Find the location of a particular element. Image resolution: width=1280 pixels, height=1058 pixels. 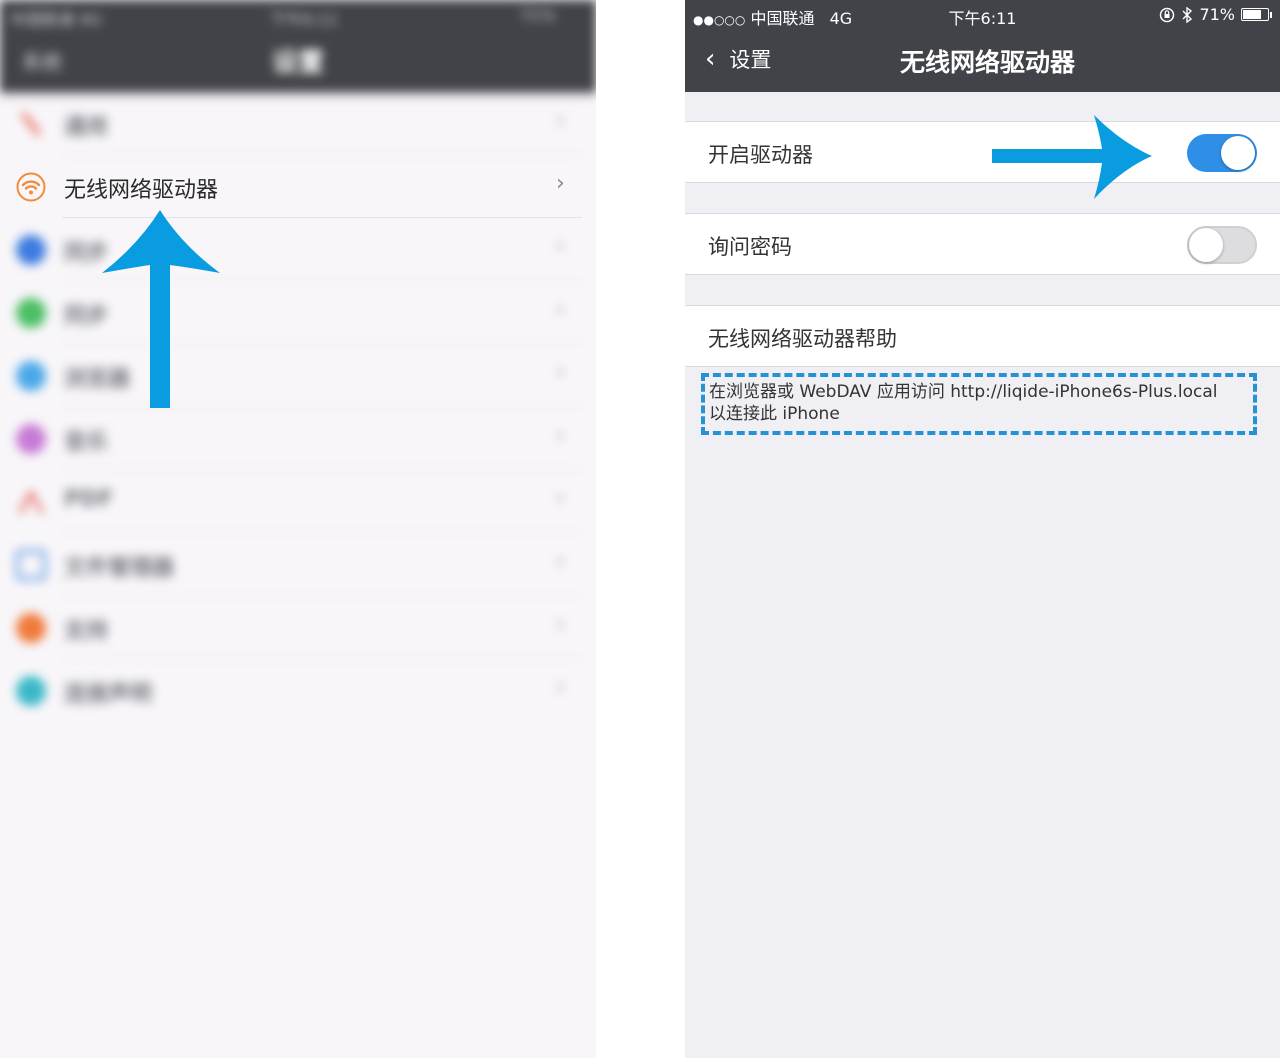

settings-item-label: 支持 is located at coordinates (86, 631).